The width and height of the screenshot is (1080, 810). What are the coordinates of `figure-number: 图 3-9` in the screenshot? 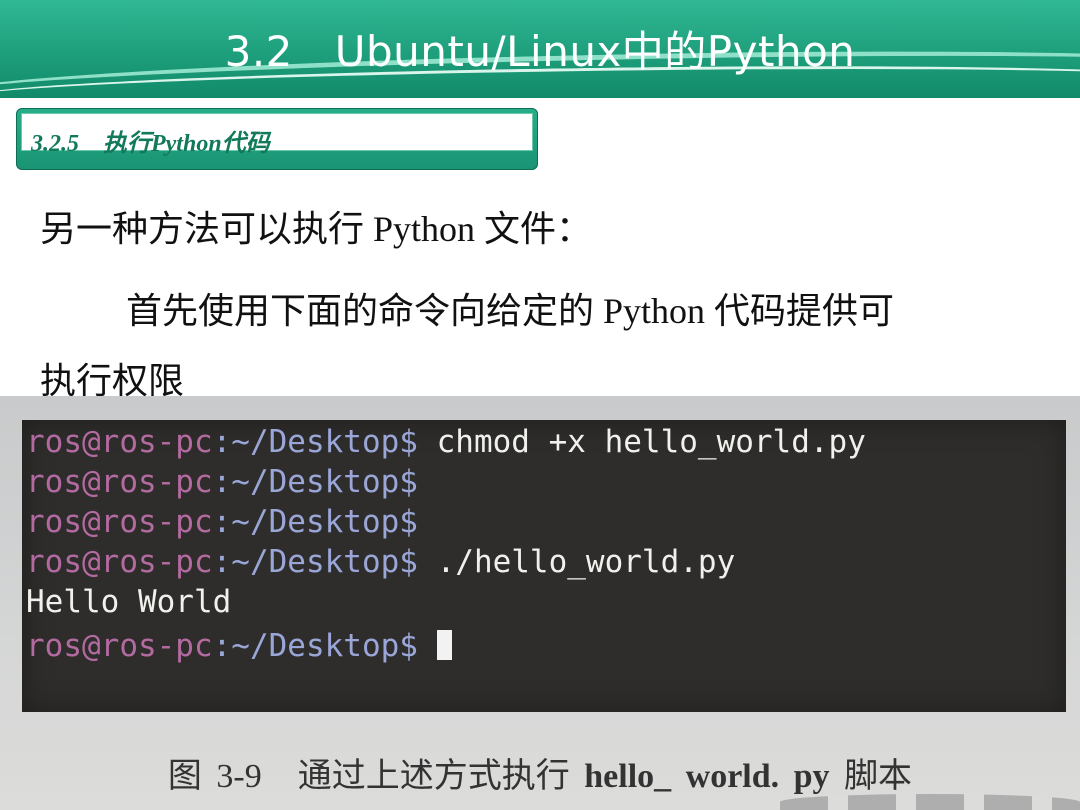 It's located at (214, 776).